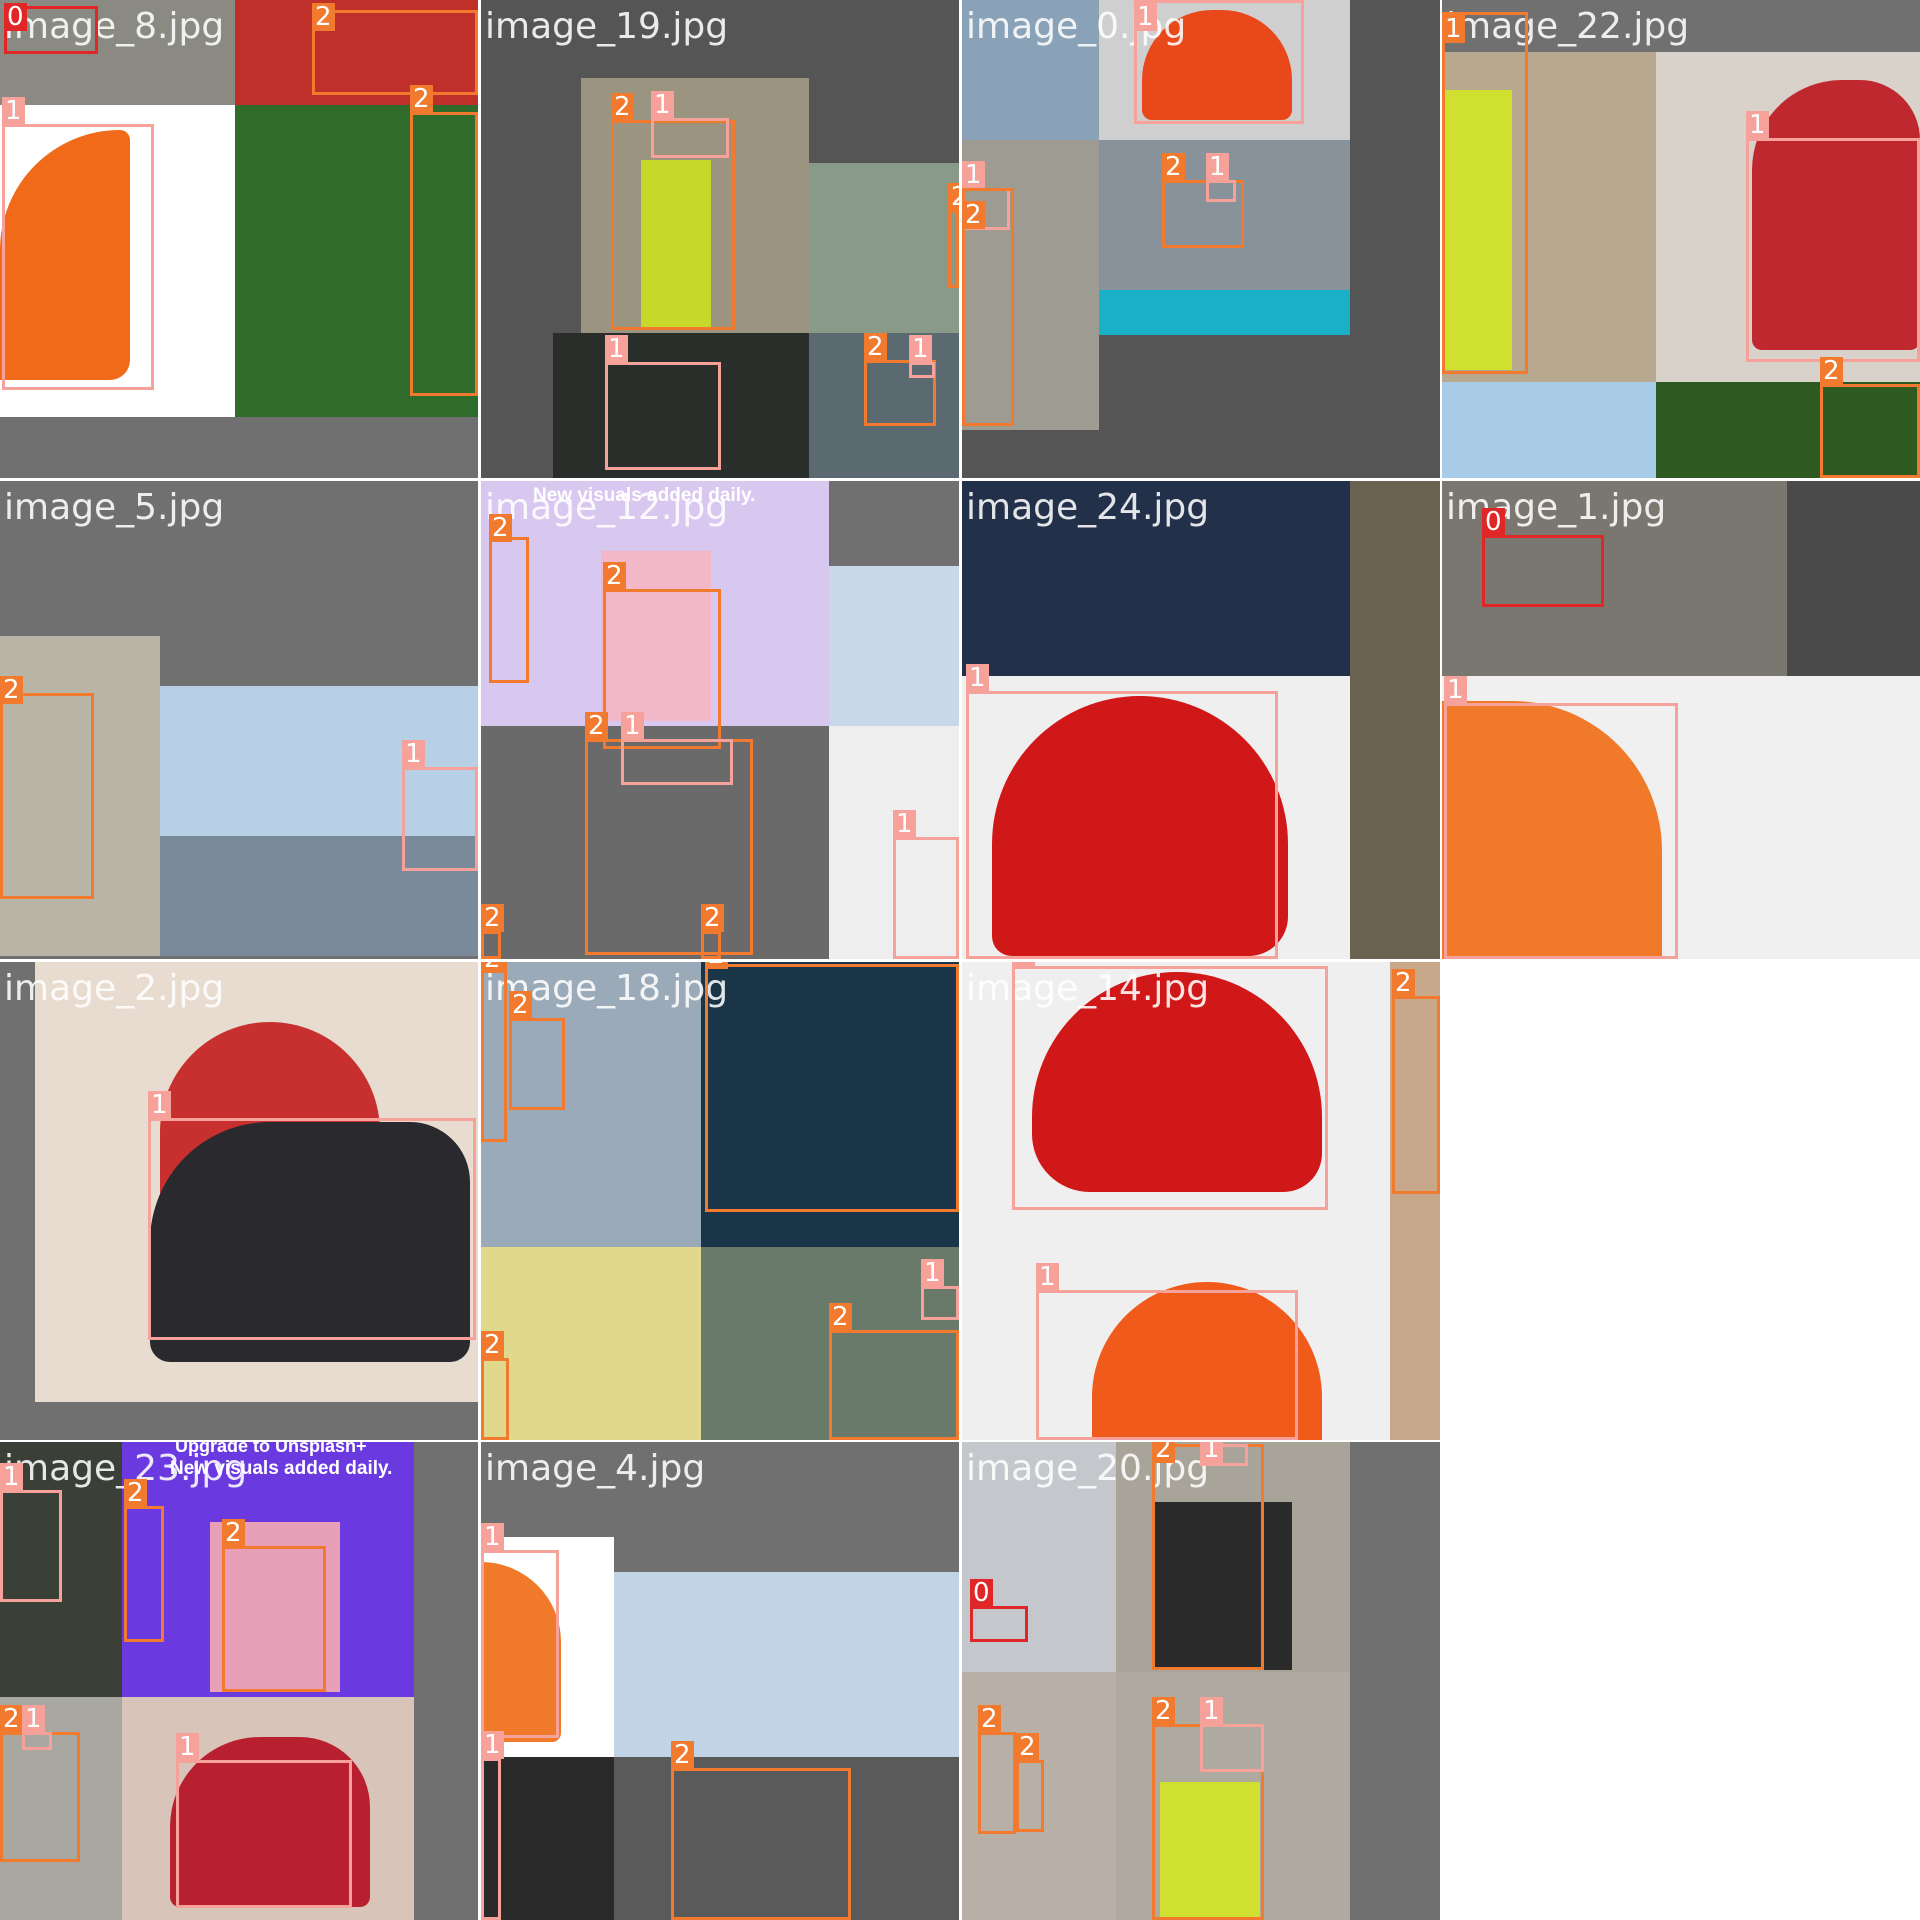  Describe the element at coordinates (1201, 1681) in the screenshot. I see `mosaic-tile: image_20.jpg 2 1 0 2 2 2 1` at that location.